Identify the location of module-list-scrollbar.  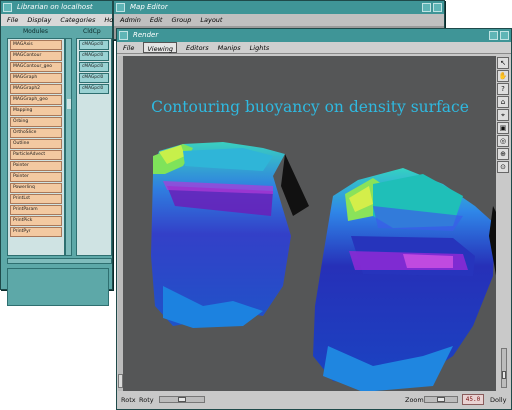
(68, 147).